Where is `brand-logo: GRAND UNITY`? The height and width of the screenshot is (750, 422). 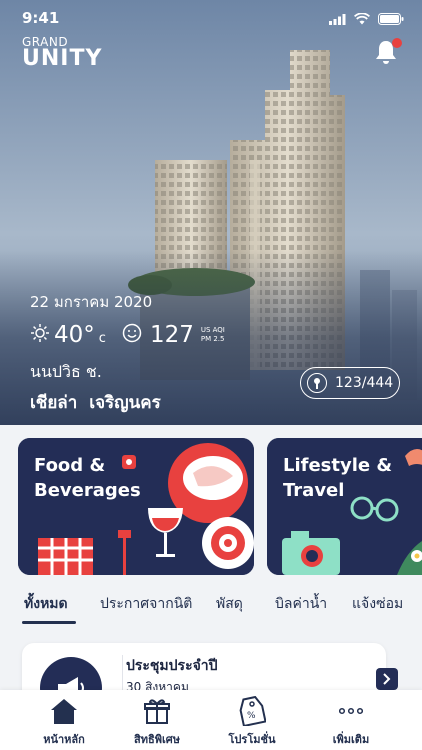 brand-logo: GRAND UNITY is located at coordinates (62, 53).